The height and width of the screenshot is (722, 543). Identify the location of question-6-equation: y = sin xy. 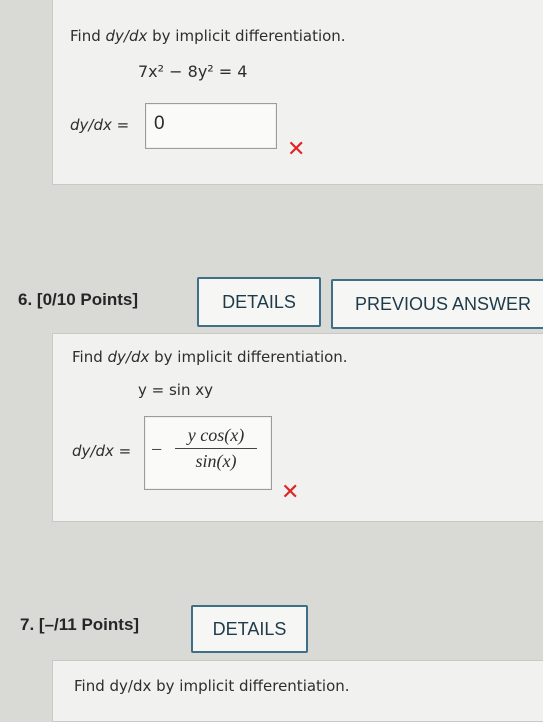
(175, 390).